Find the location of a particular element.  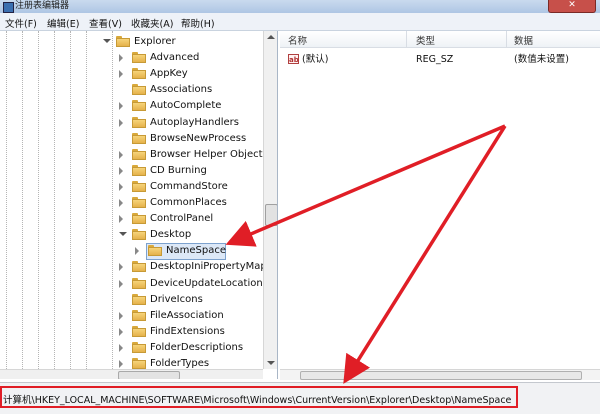

list-hscroll-thumb is located at coordinates (441, 375).